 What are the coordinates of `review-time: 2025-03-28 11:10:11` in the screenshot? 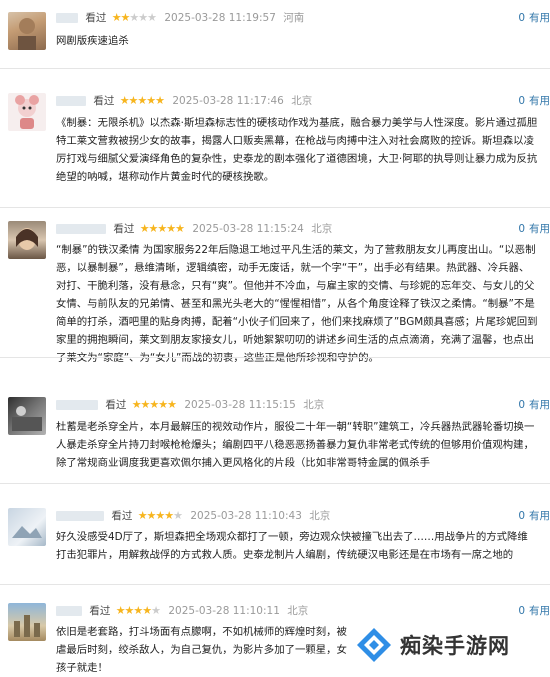 It's located at (224, 611).